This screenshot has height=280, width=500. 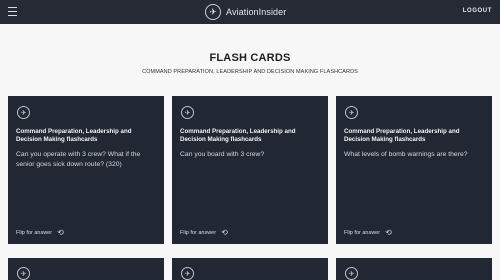 I want to click on brand-name: AviationInsider, so click(x=256, y=12).